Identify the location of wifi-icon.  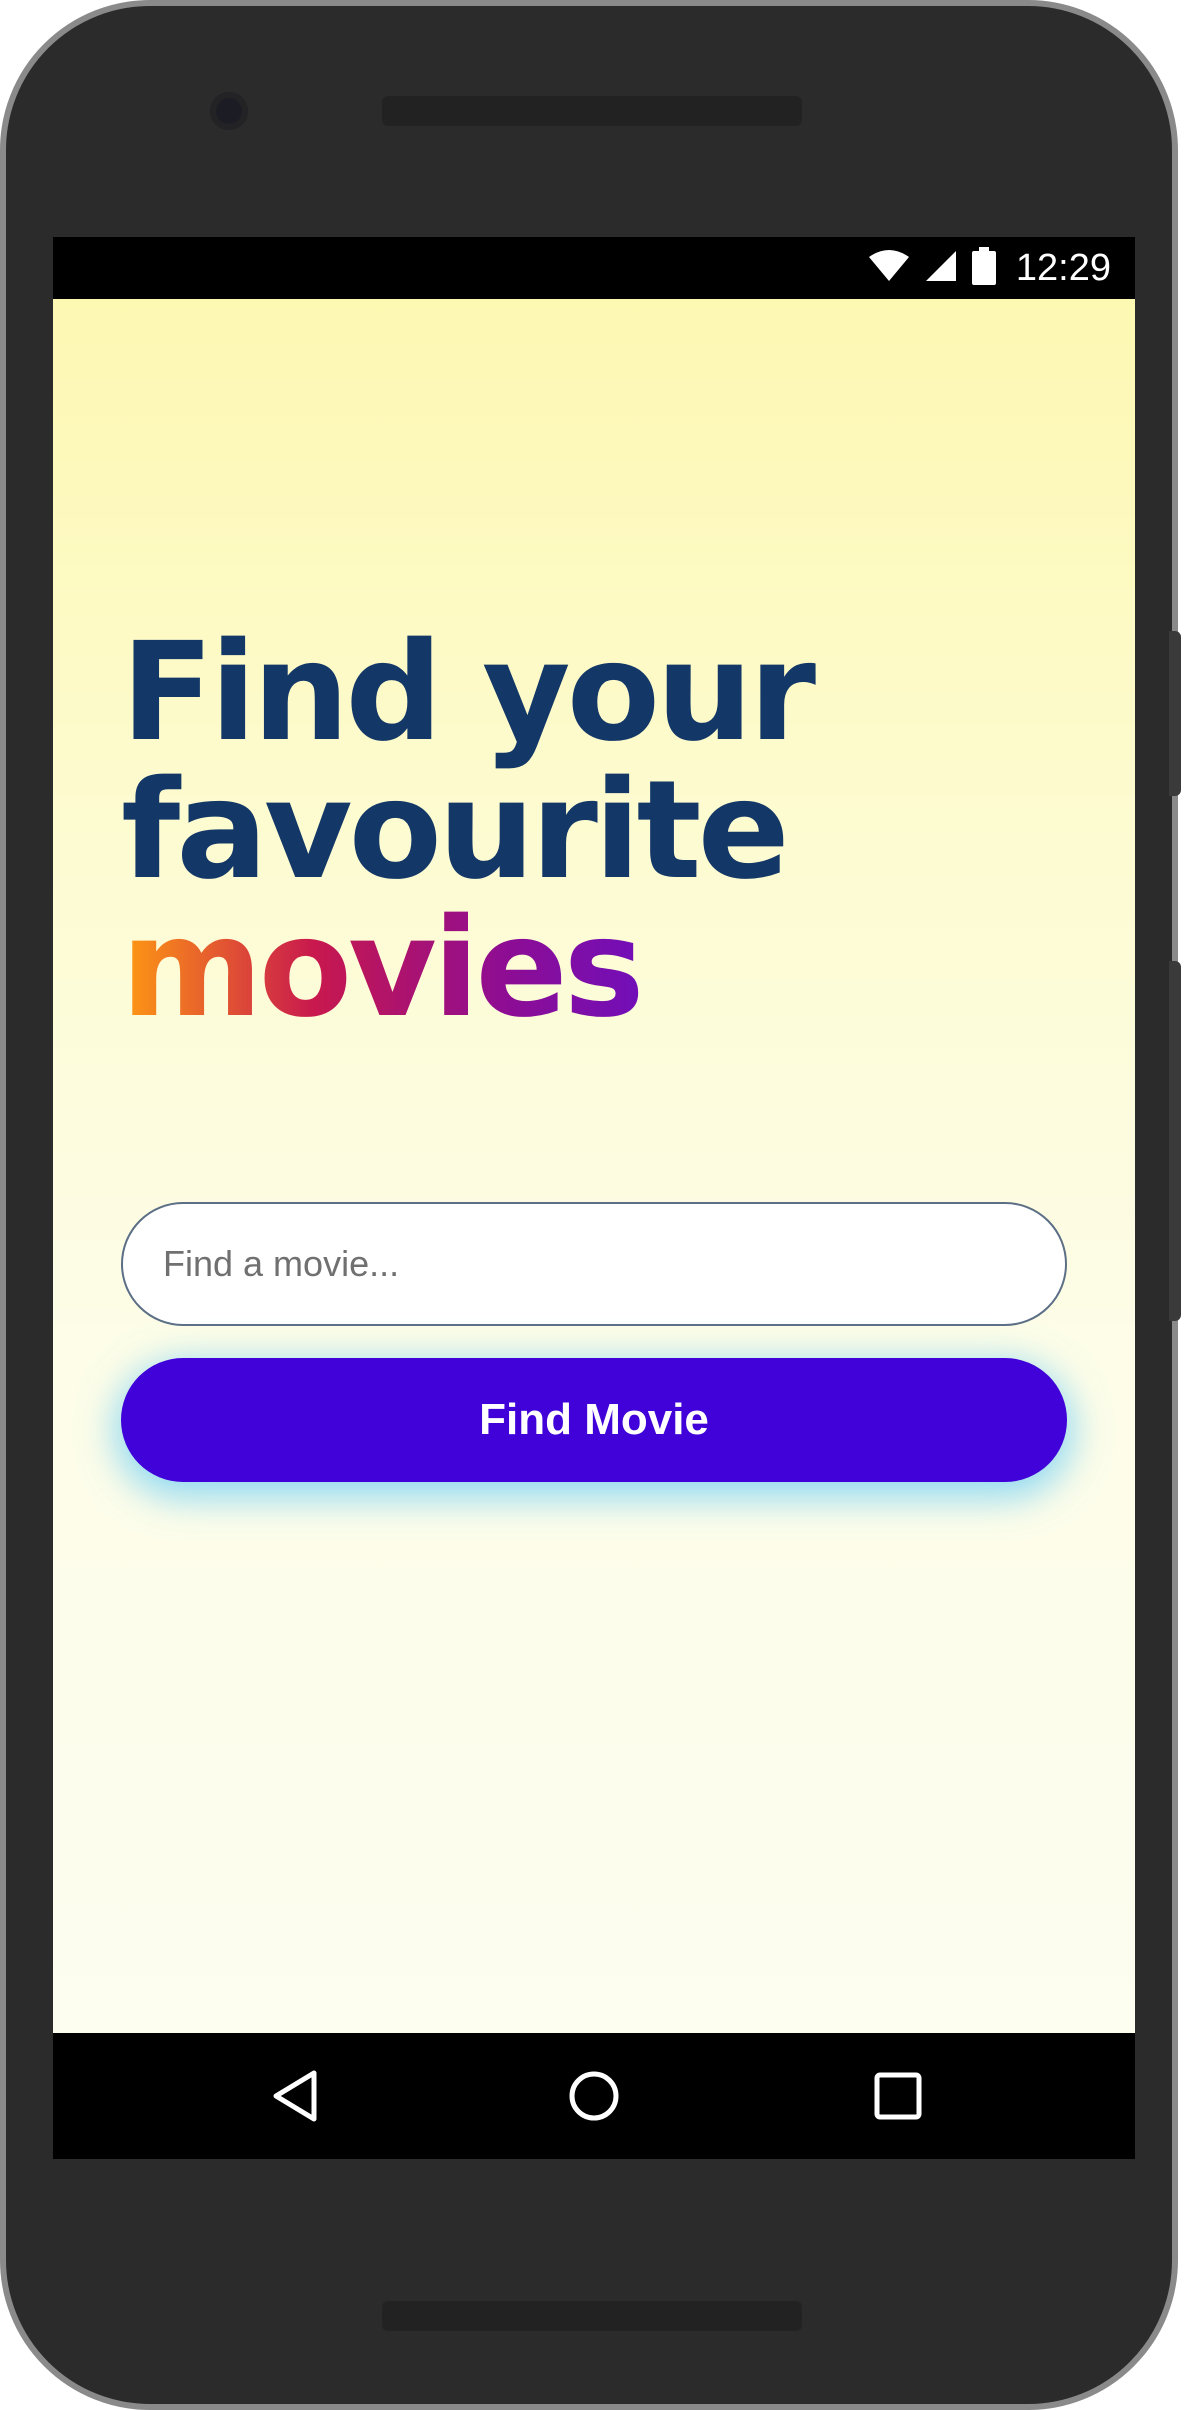
(889, 268).